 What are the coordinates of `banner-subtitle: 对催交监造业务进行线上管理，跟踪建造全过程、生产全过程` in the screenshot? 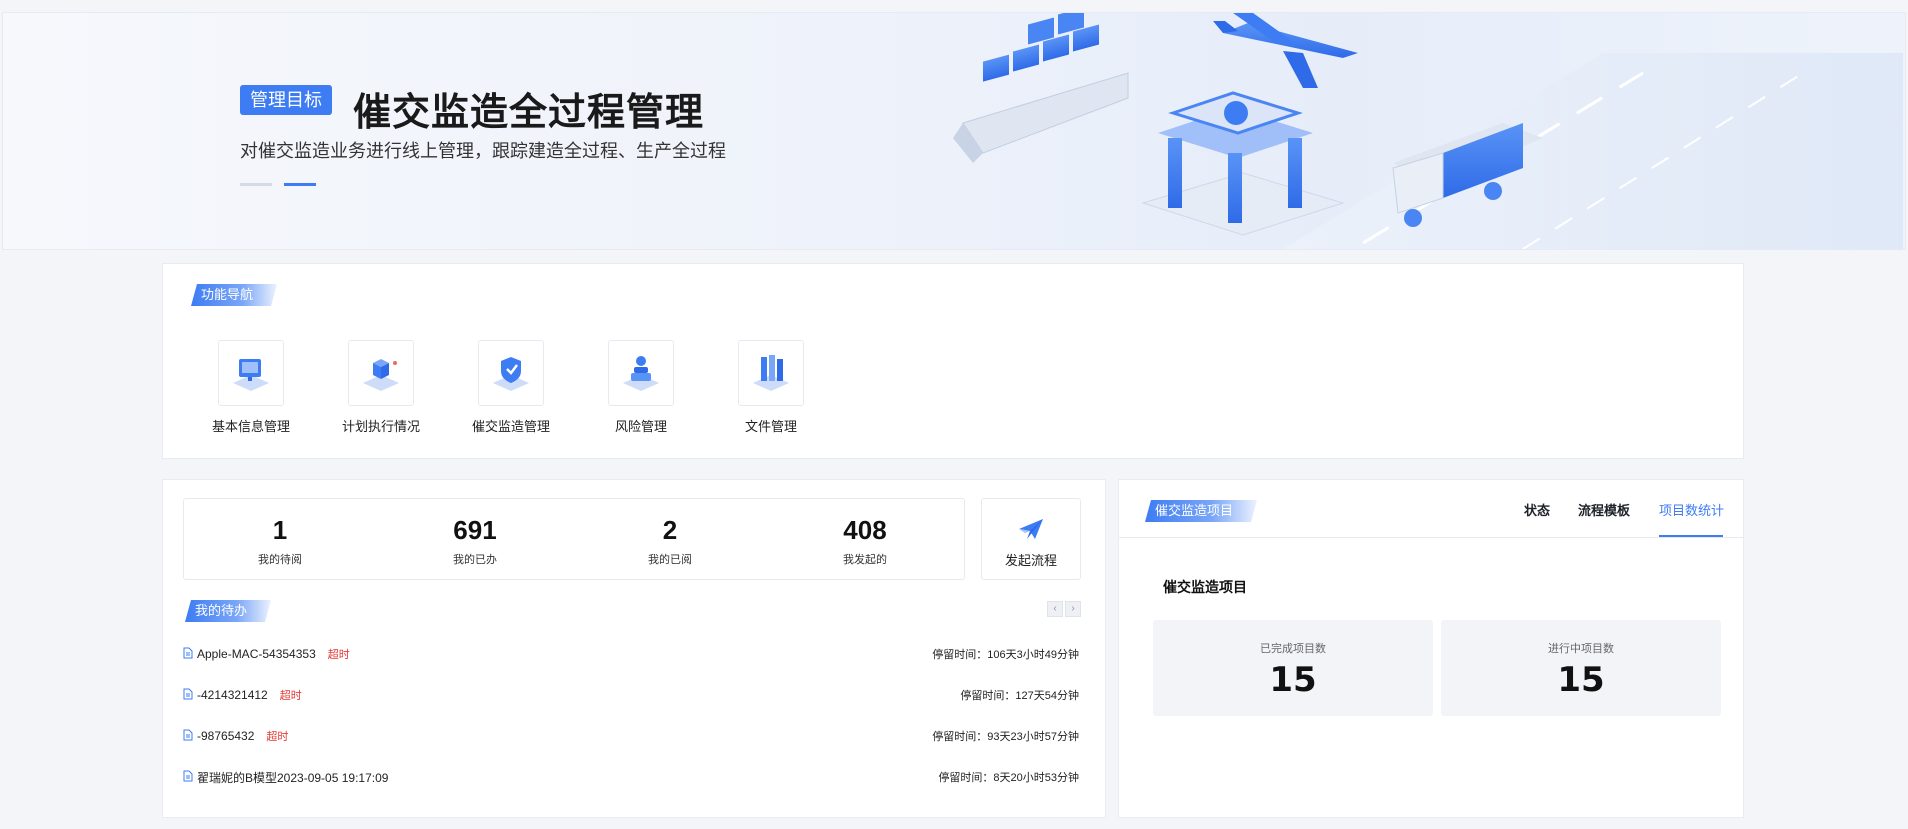 It's located at (483, 151).